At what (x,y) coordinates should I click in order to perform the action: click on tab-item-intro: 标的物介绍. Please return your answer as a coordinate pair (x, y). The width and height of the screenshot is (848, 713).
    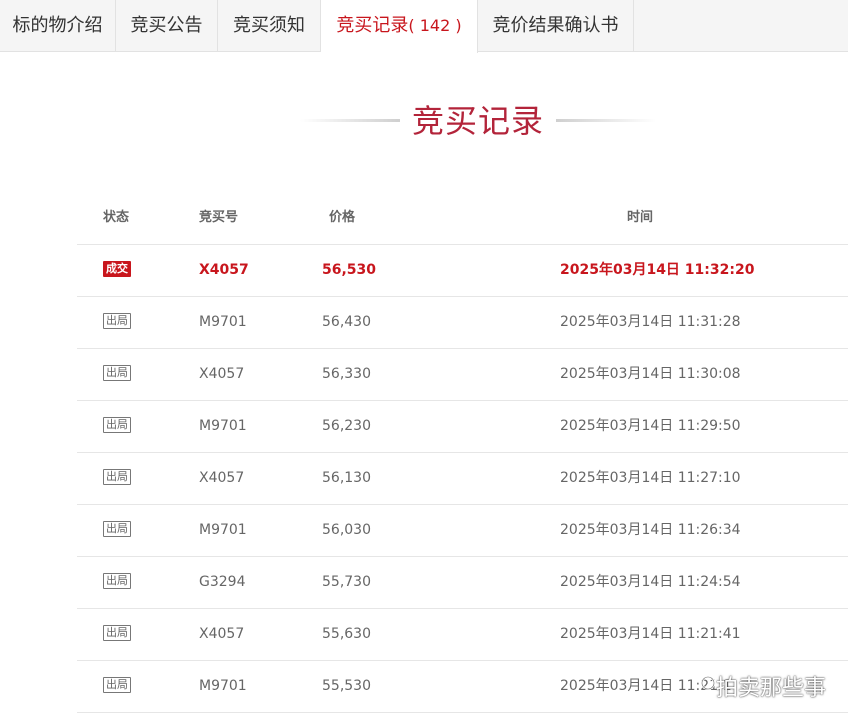
    Looking at the image, I should click on (58, 26).